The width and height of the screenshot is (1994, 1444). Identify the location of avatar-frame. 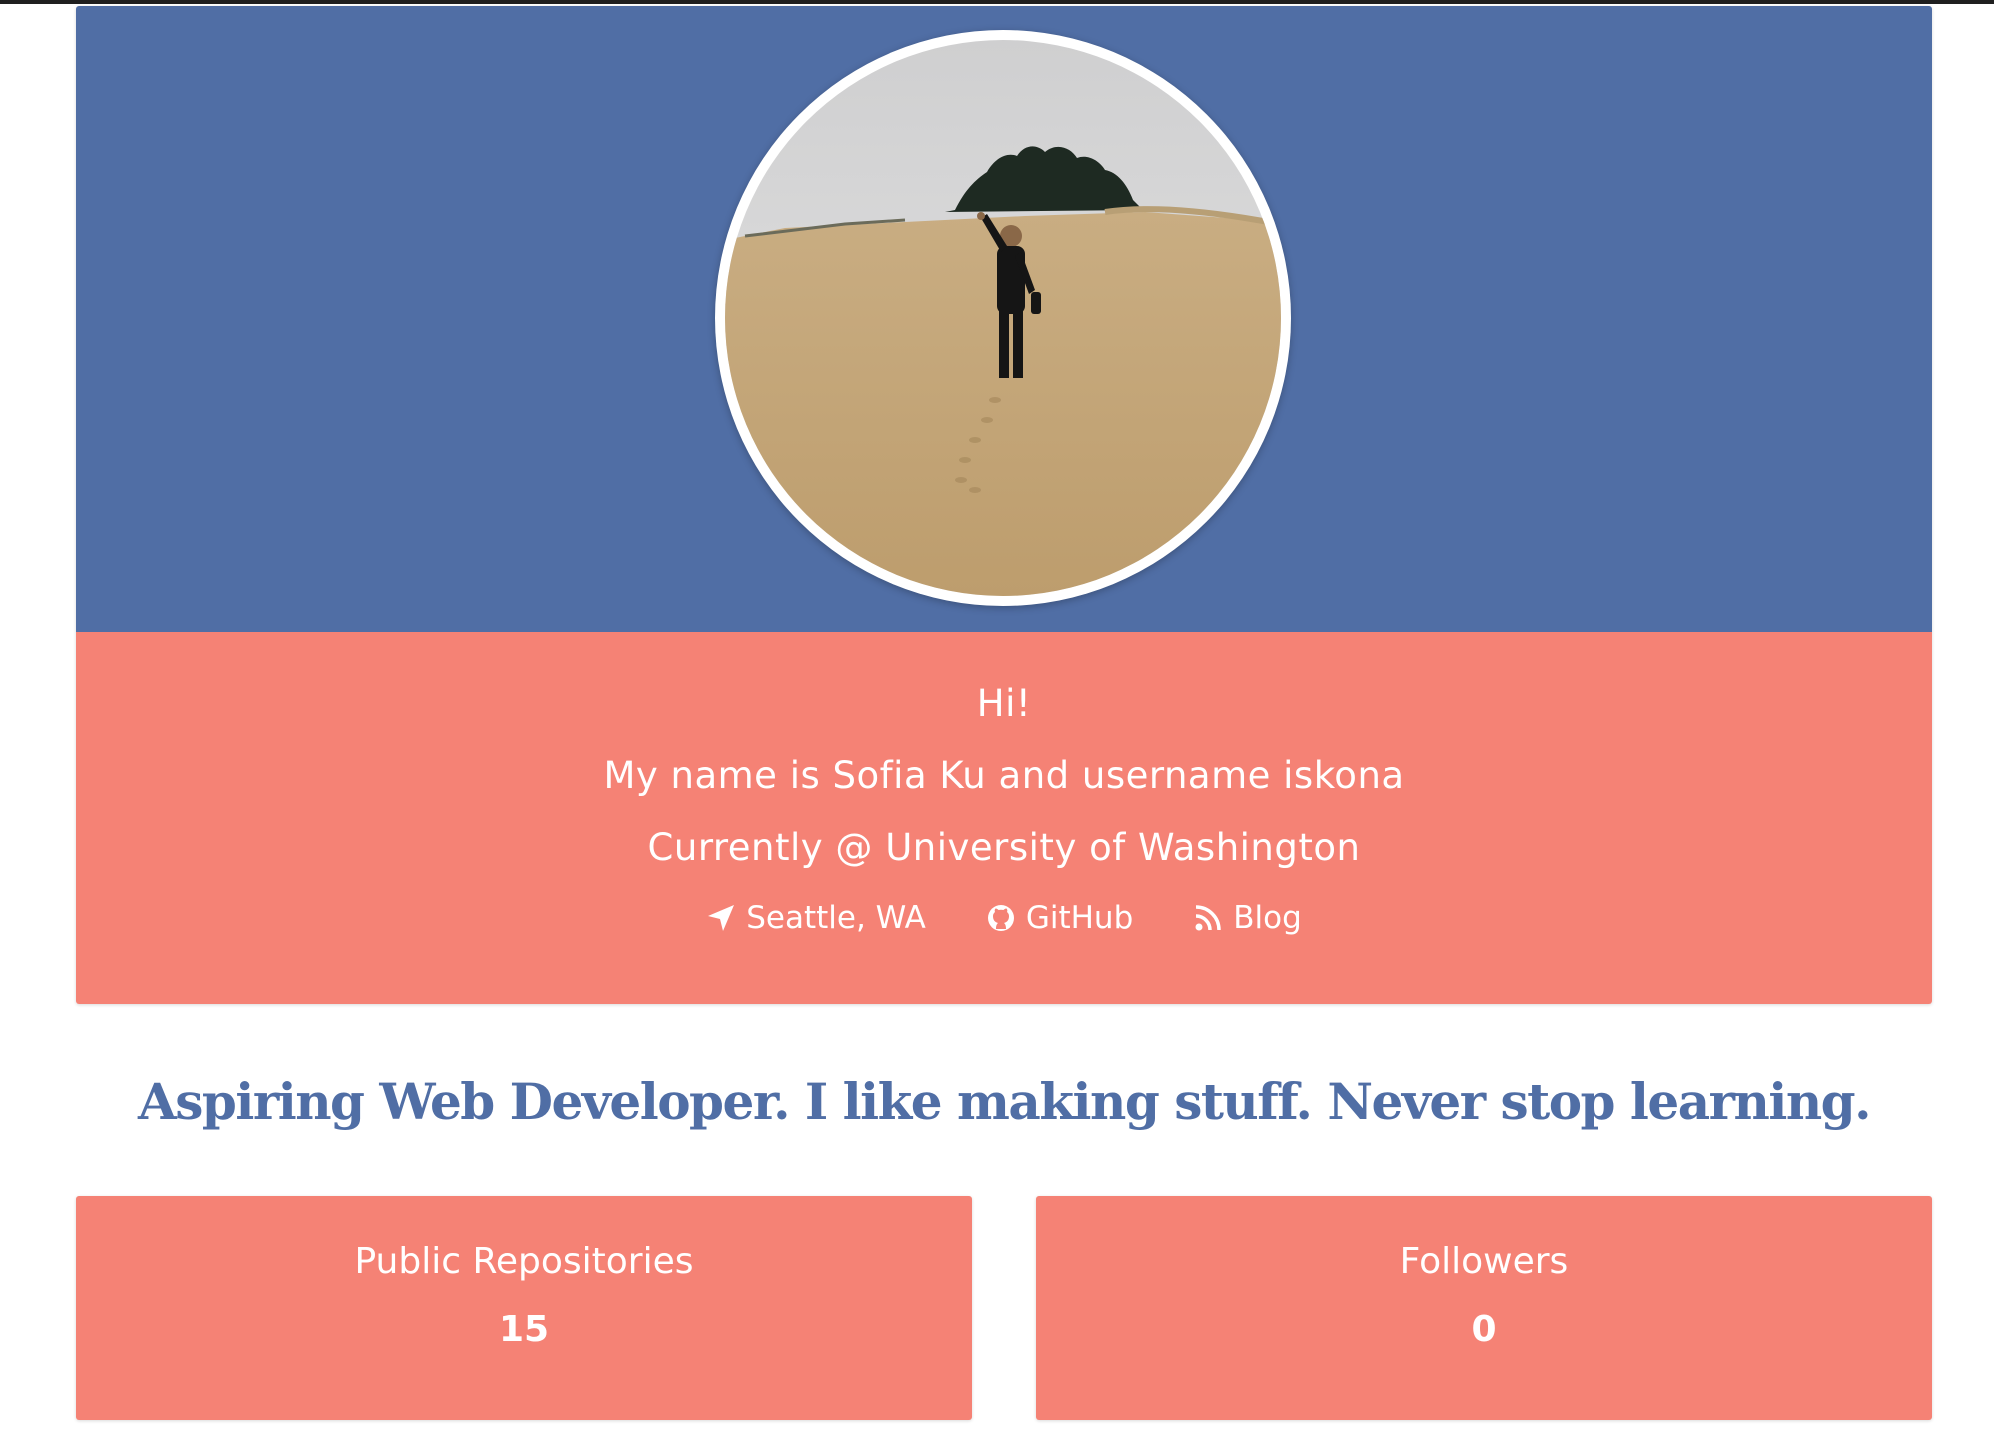
(1003, 318).